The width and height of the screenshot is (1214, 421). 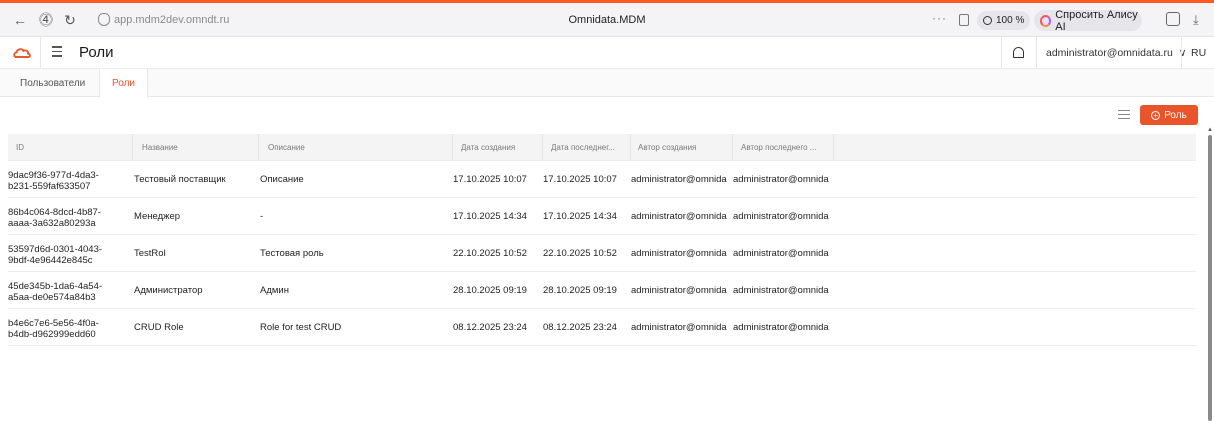 I want to click on column-header-name: Название, so click(x=160, y=147).